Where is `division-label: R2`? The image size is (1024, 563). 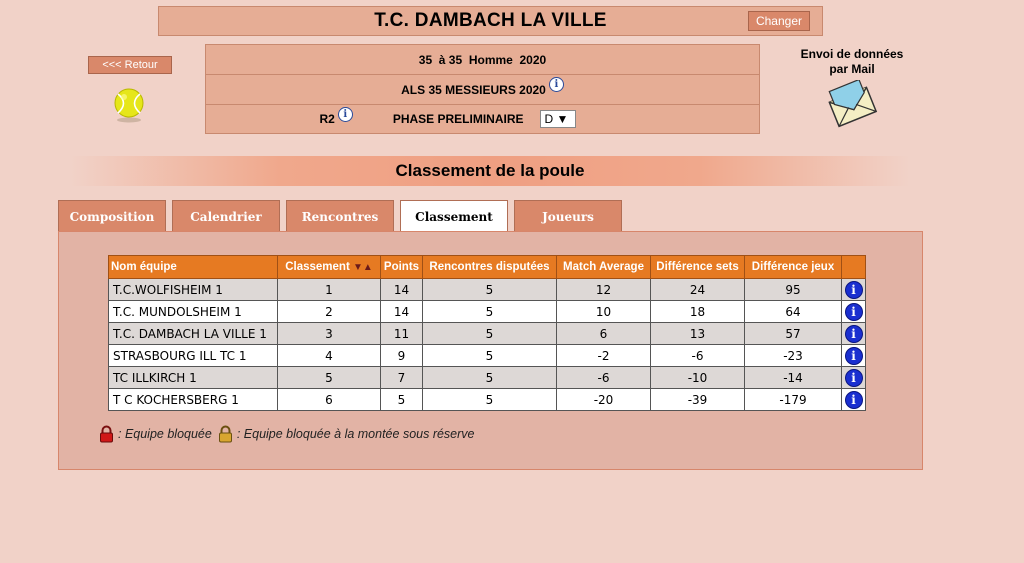 division-label: R2 is located at coordinates (327, 119).